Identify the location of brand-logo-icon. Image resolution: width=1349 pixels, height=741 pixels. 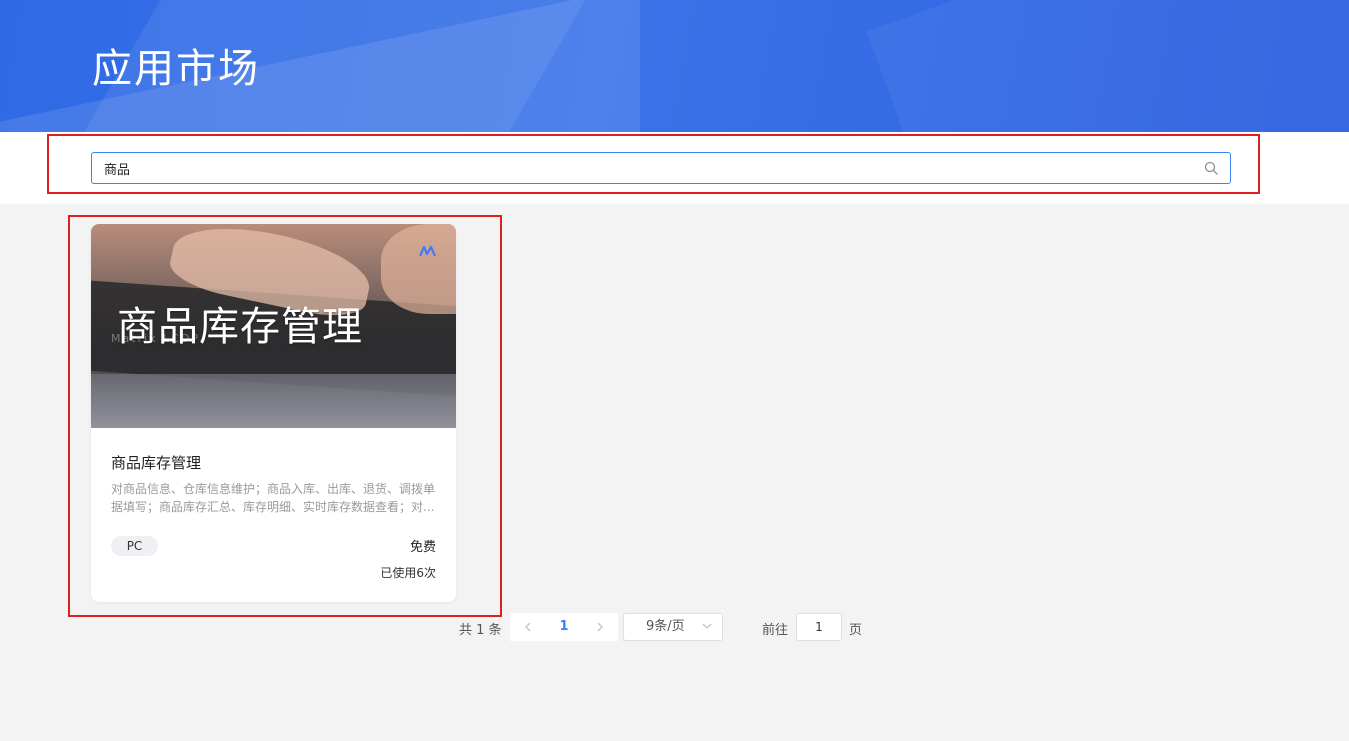
(427, 251).